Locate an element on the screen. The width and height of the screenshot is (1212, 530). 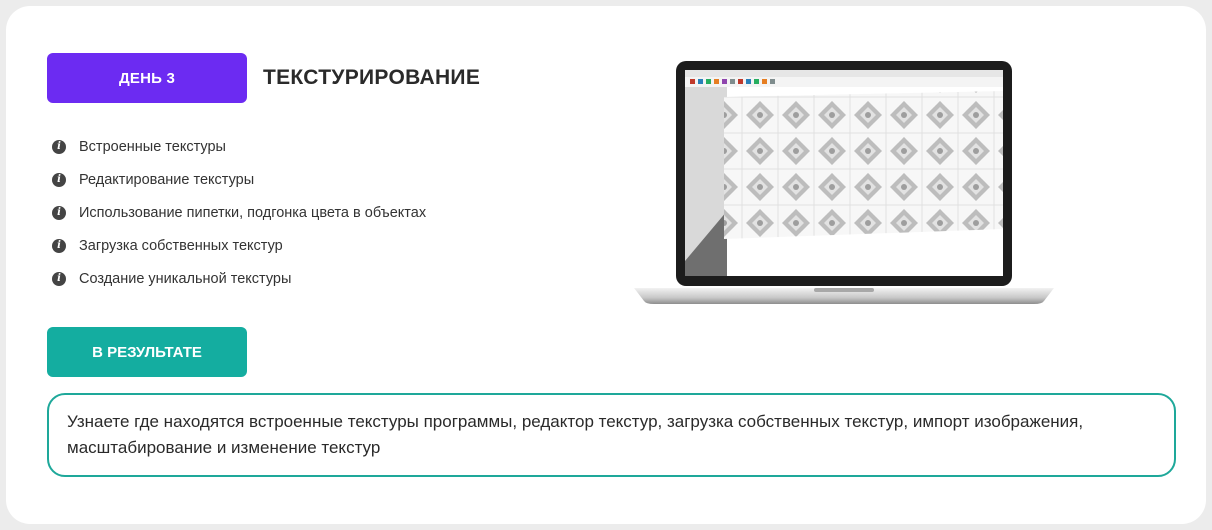
texture-tile-grid is located at coordinates (863, 165).